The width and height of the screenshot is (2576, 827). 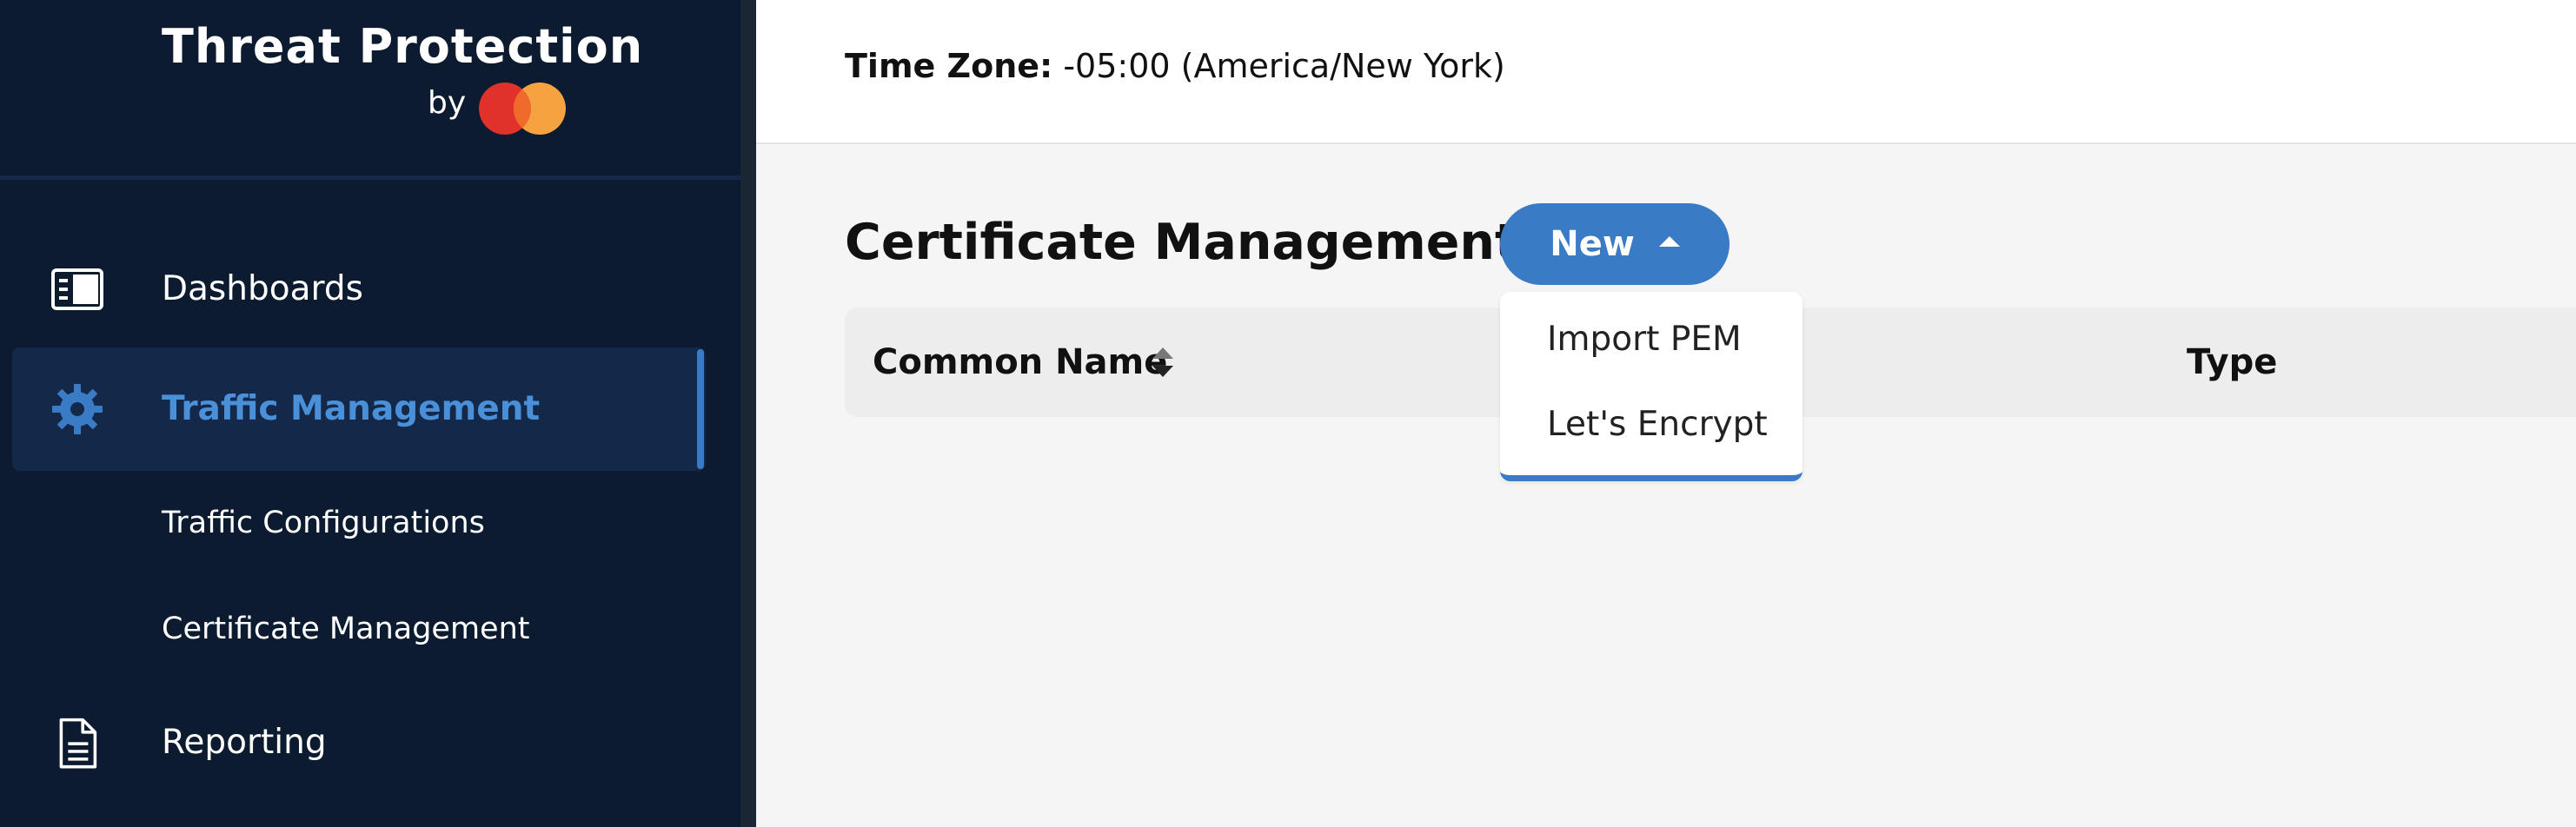 I want to click on brand: Threat Protection by, so click(x=402, y=80).